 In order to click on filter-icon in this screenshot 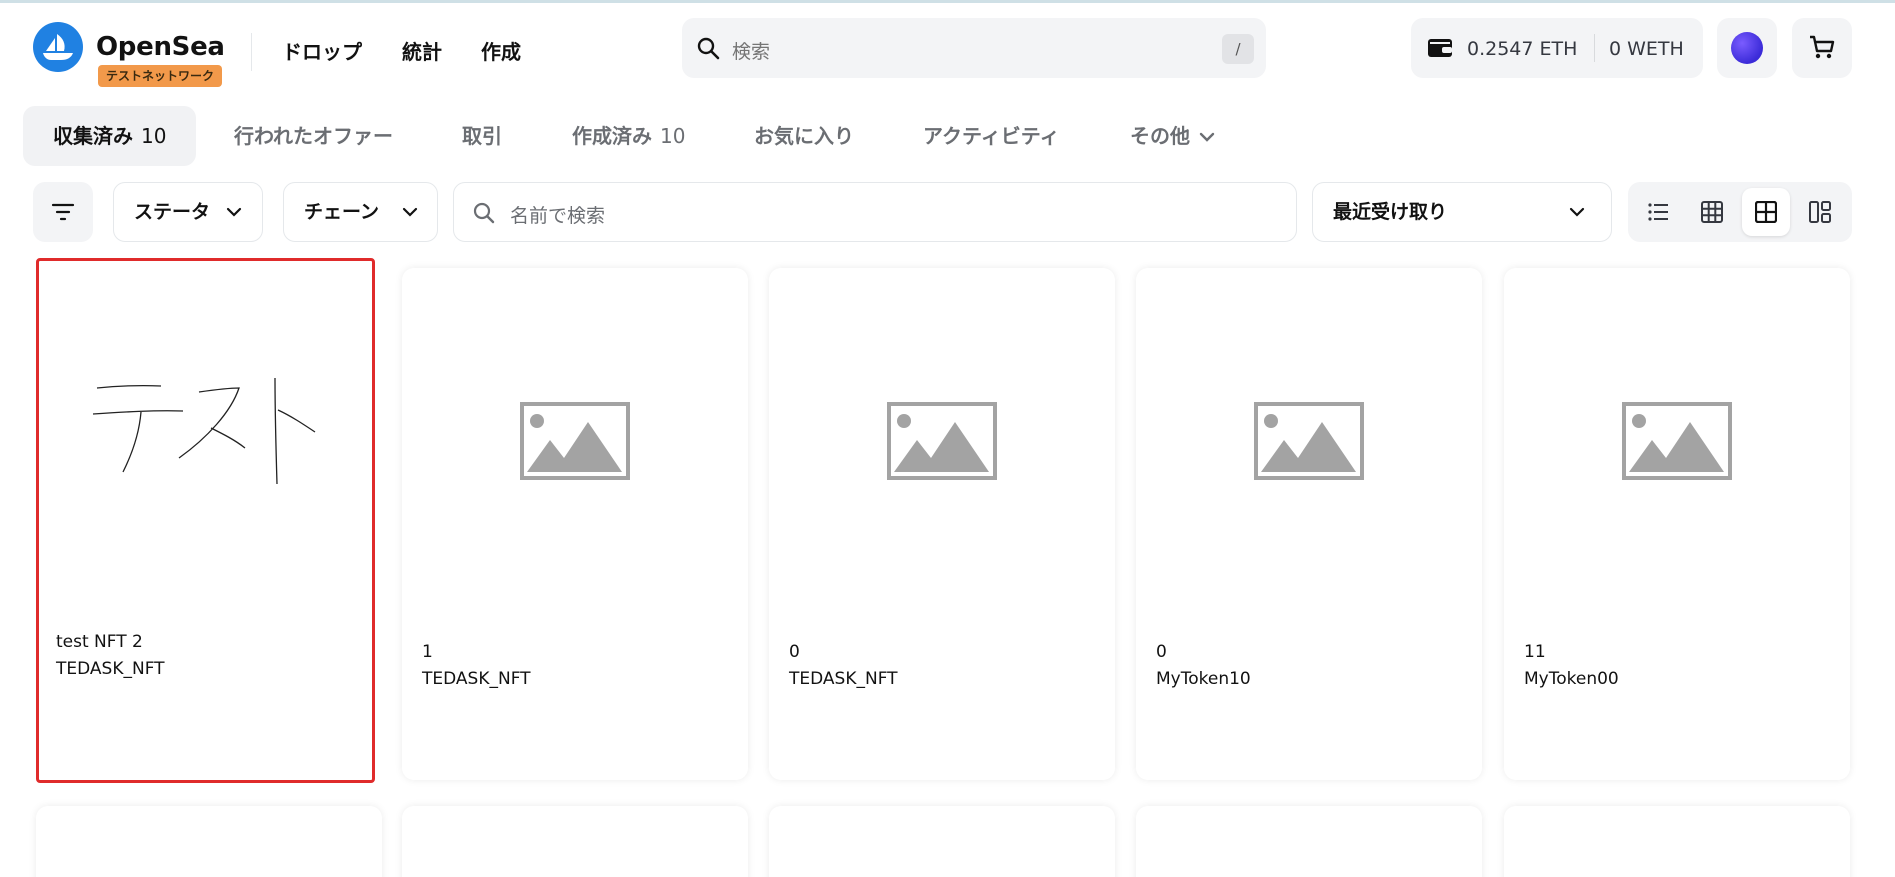, I will do `click(63, 212)`.